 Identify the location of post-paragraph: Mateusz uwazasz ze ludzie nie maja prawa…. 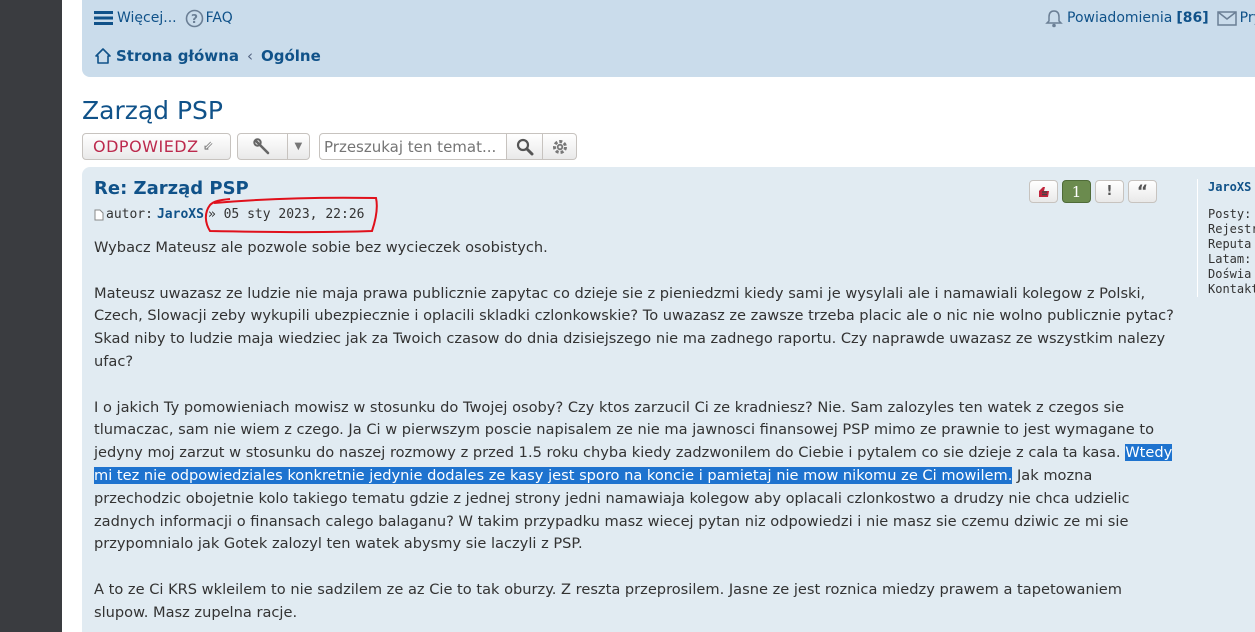
(634, 327).